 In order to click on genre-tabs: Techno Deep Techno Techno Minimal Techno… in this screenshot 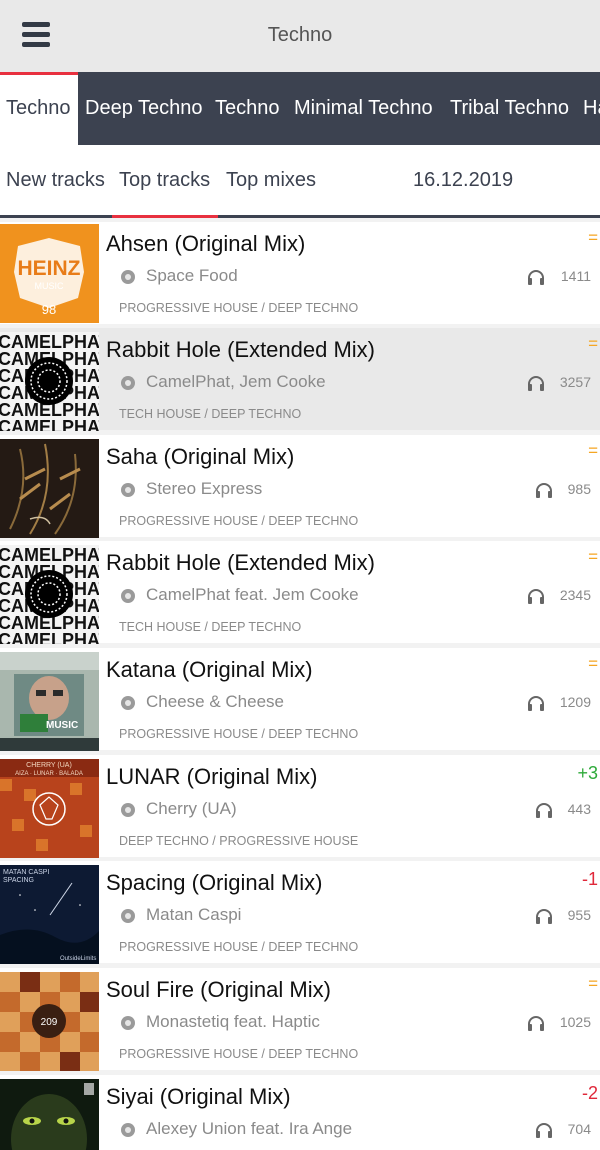, I will do `click(300, 108)`.